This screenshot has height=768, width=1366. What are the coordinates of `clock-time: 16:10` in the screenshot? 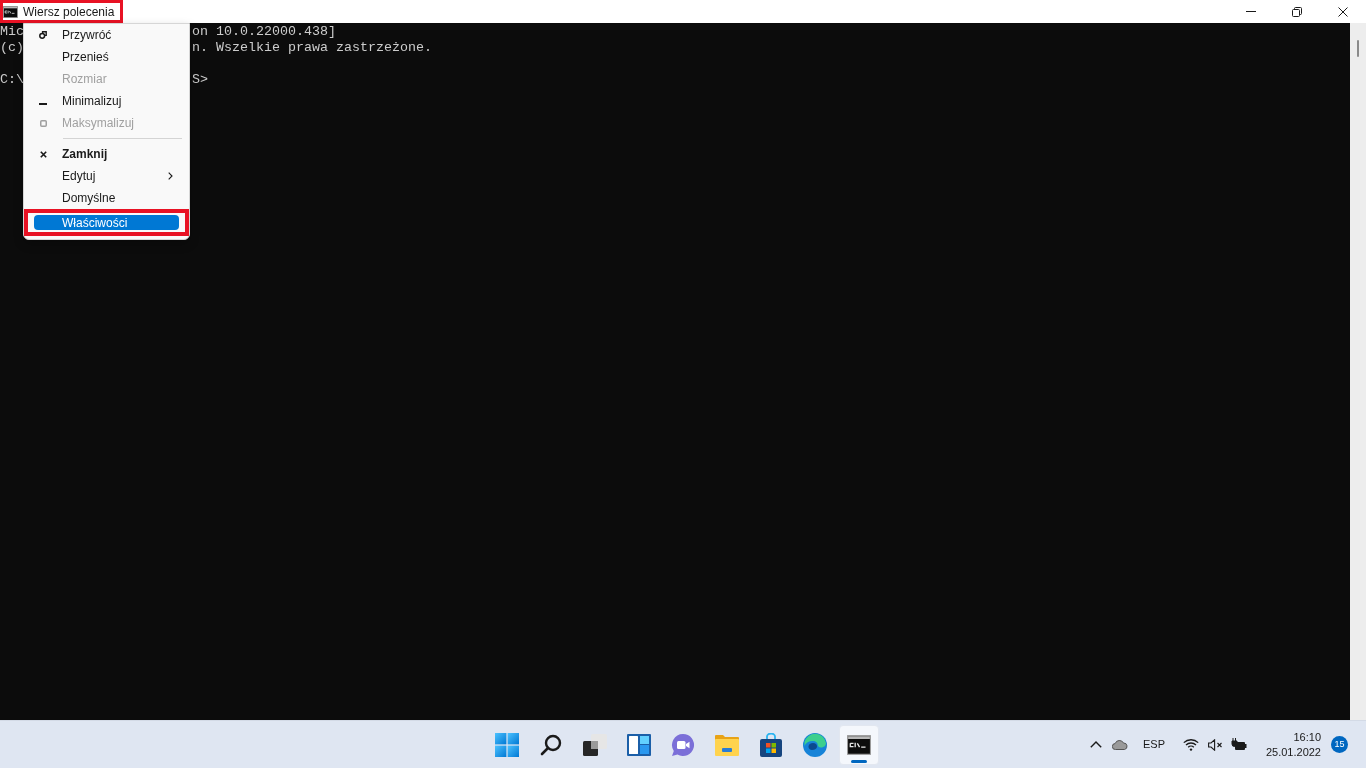 It's located at (1307, 737).